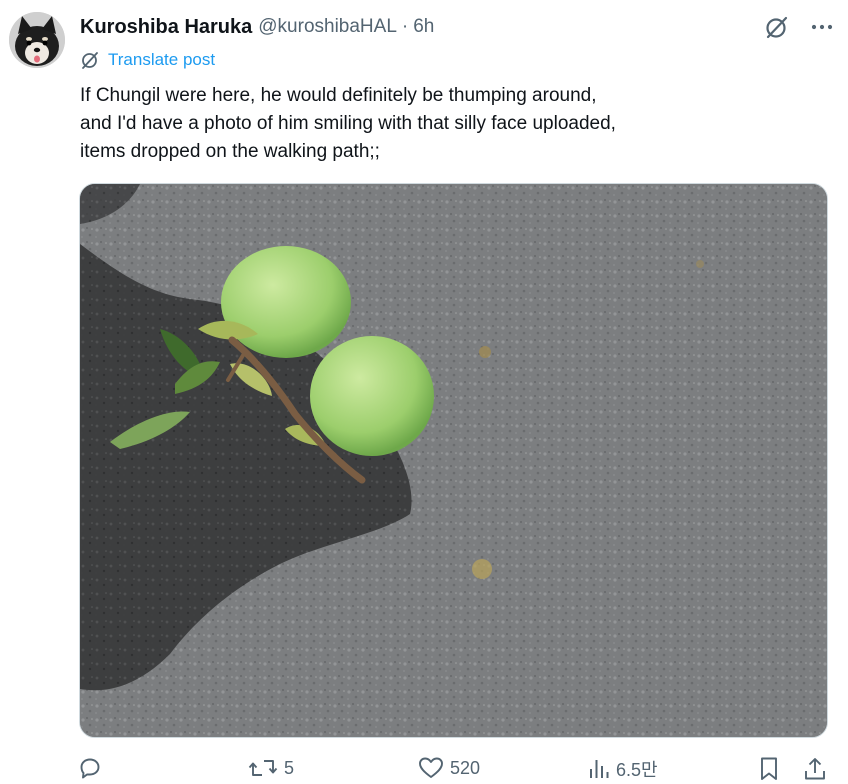 This screenshot has height=784, width=848. I want to click on author-handle: @kuroshibaHAL, so click(327, 27).